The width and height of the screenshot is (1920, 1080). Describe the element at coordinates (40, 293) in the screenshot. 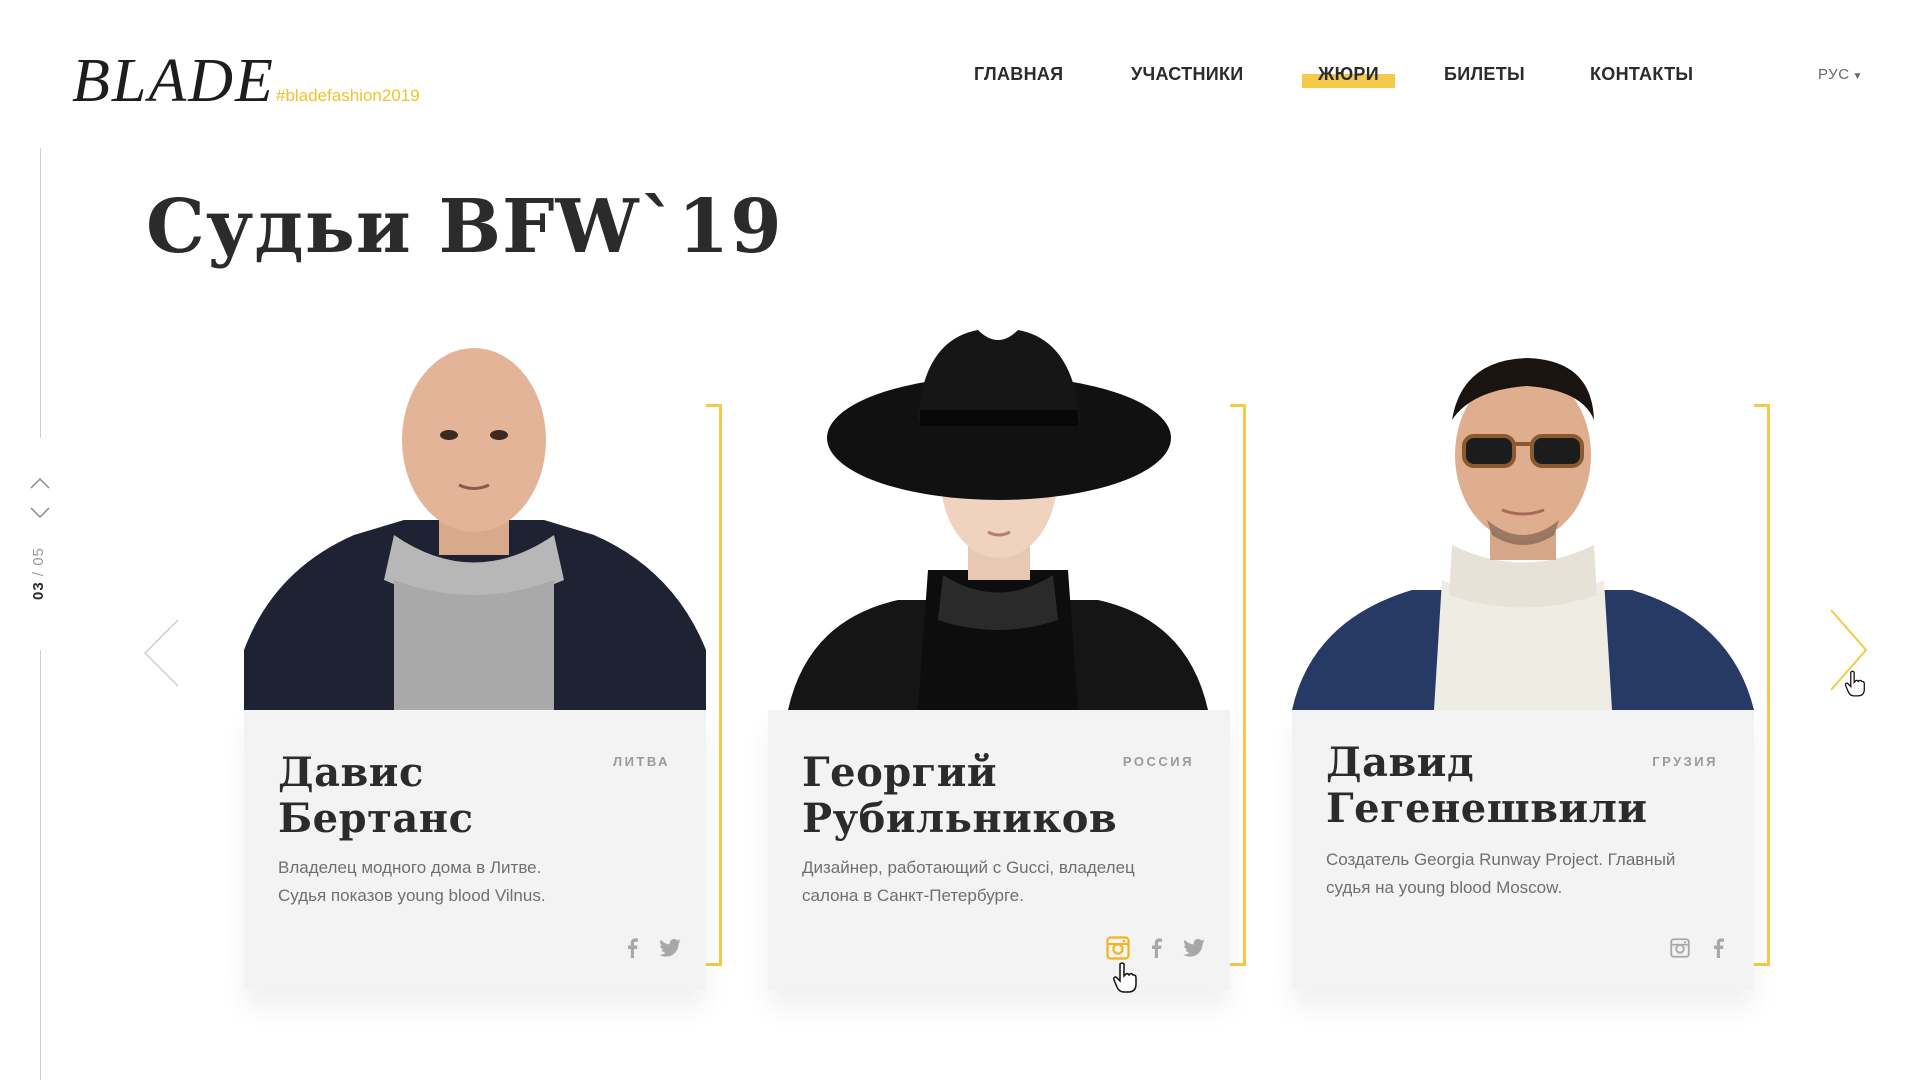

I see `side-divider-top` at that location.